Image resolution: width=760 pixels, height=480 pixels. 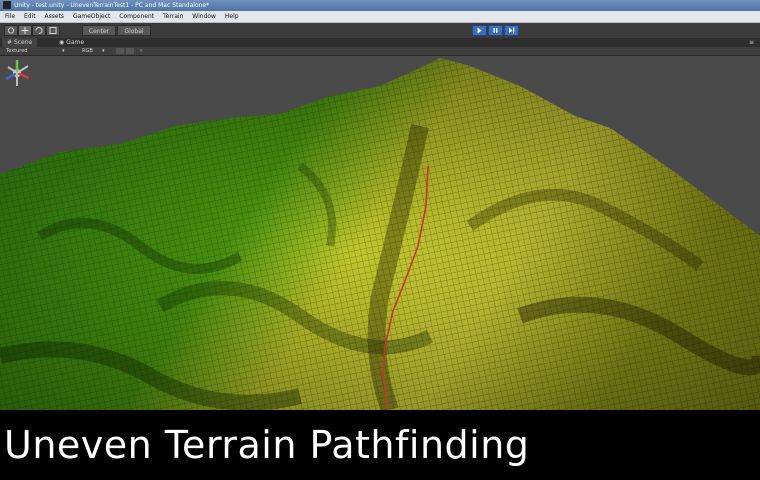 What do you see at coordinates (7, 5) in the screenshot?
I see `unity-logo-icon` at bounding box center [7, 5].